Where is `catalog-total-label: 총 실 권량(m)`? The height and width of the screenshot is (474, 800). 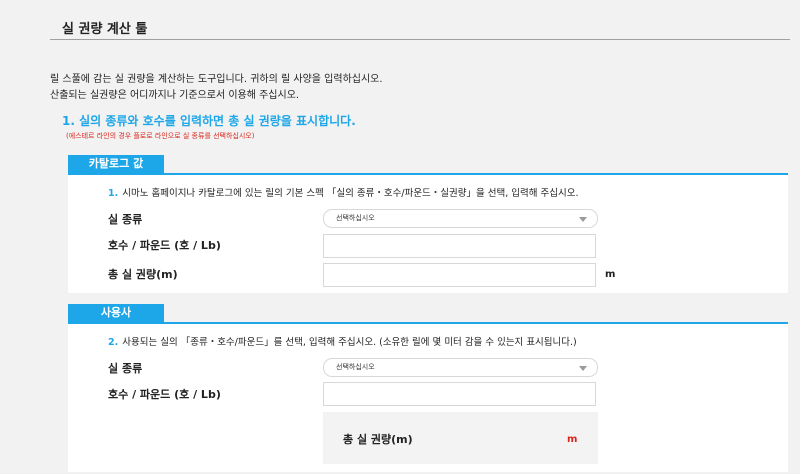 catalog-total-label: 총 실 권량(m) is located at coordinates (143, 274).